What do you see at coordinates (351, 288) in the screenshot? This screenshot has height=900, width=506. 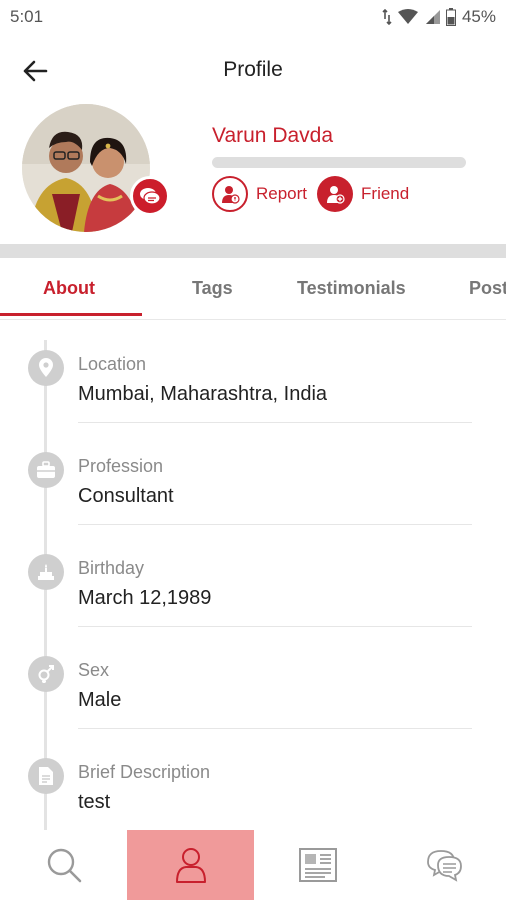 I see `tab-testimonials: Testimonials` at bounding box center [351, 288].